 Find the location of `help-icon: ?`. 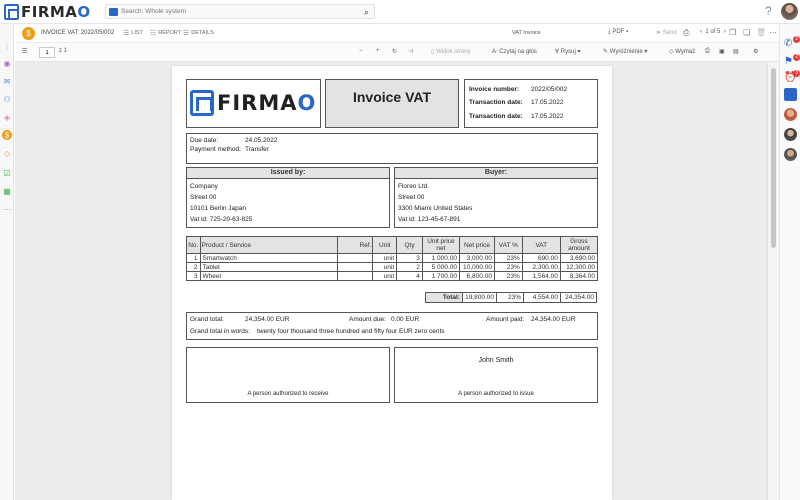

help-icon: ? is located at coordinates (768, 11).